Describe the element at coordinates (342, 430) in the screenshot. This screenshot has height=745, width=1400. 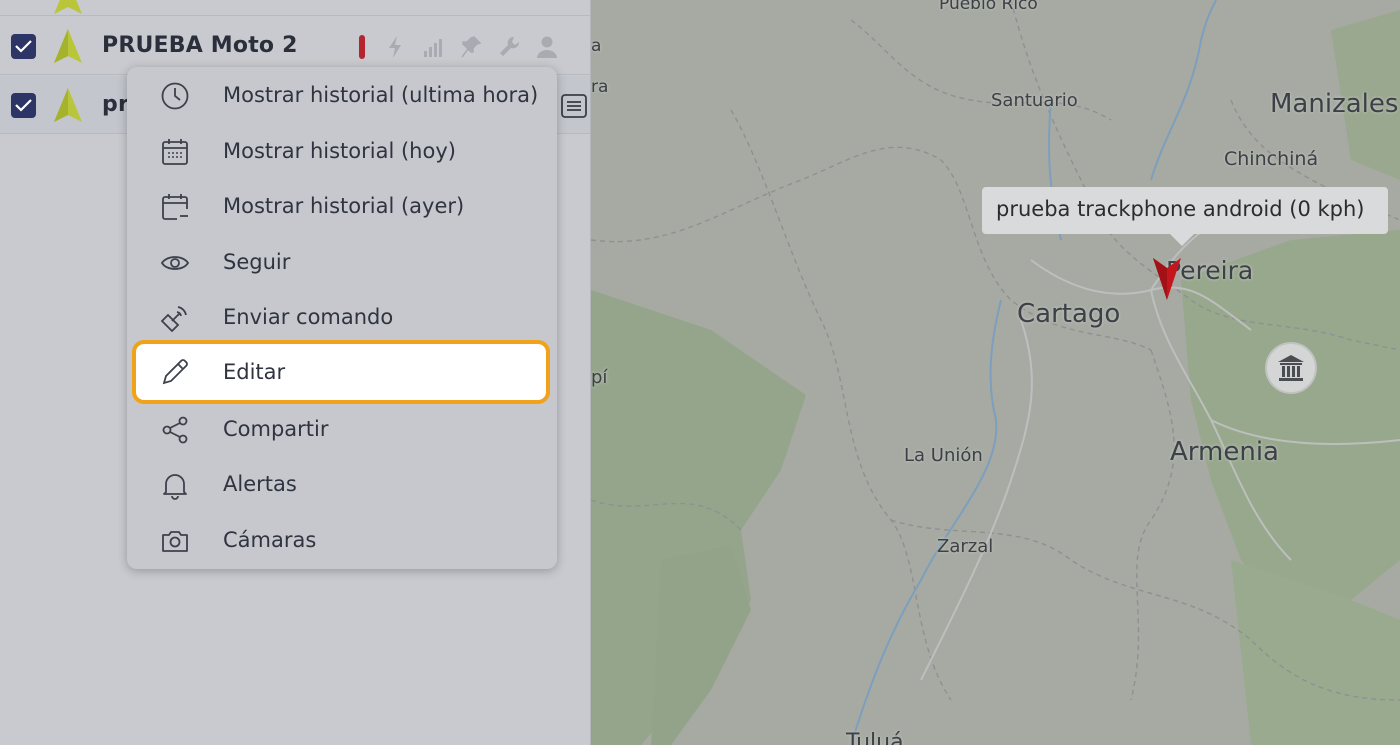
I see `menu-item-share: Compartir` at that location.